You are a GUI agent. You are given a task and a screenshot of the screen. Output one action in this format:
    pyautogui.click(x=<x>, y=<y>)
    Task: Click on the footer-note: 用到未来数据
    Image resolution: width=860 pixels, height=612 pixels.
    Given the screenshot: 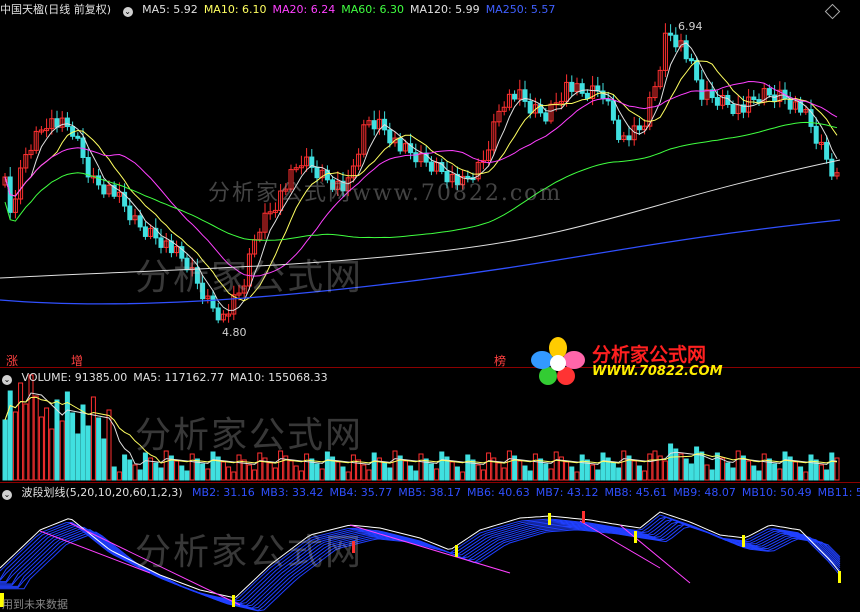 What is the action you would take?
    pyautogui.click(x=35, y=604)
    